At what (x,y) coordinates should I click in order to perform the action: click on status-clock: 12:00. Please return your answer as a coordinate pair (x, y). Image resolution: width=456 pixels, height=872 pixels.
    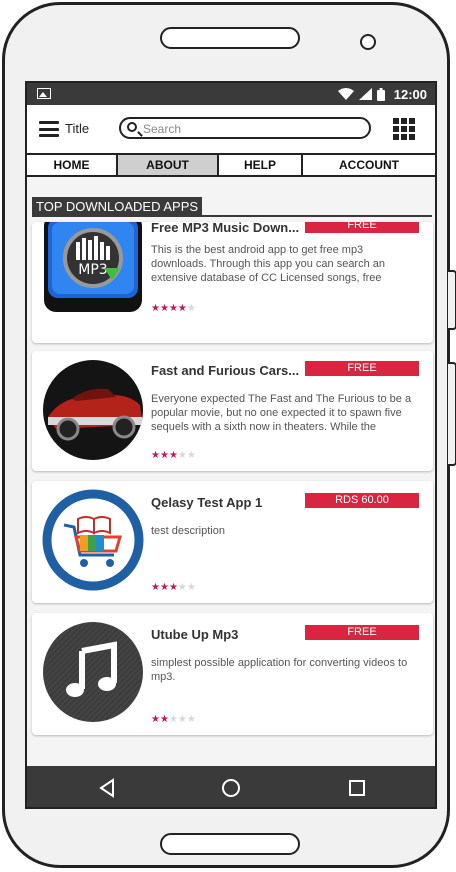
    Looking at the image, I should click on (410, 94).